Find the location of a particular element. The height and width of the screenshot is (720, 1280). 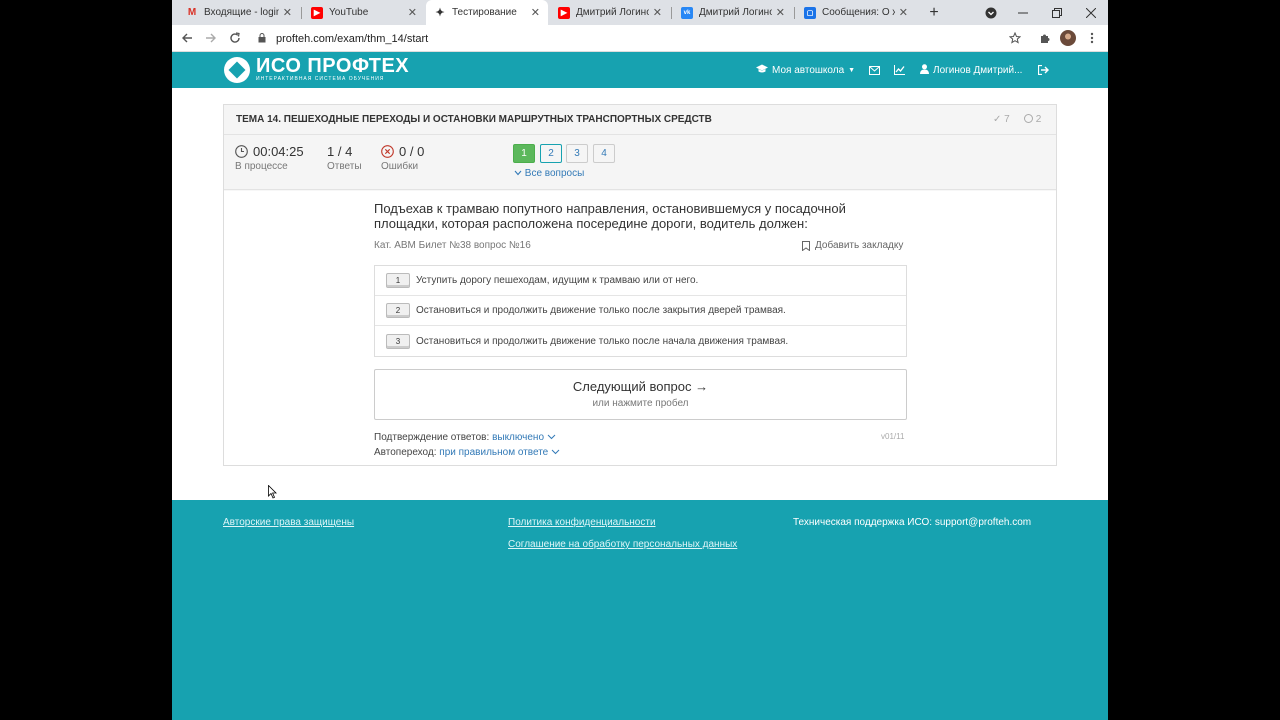

skipped-count: 2 is located at coordinates (1032, 119).